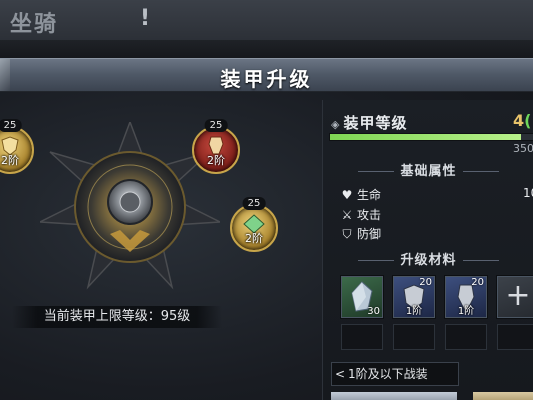 The image size is (533, 400). What do you see at coordinates (336, 124) in the screenshot?
I see `diamond-icon: ◈` at bounding box center [336, 124].